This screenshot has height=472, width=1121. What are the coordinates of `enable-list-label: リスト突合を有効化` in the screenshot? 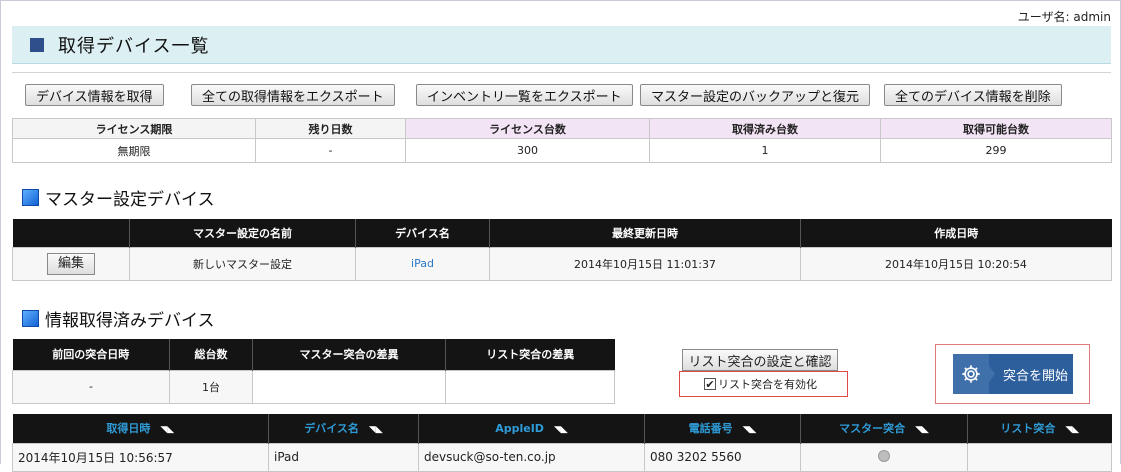 It's located at (767, 384).